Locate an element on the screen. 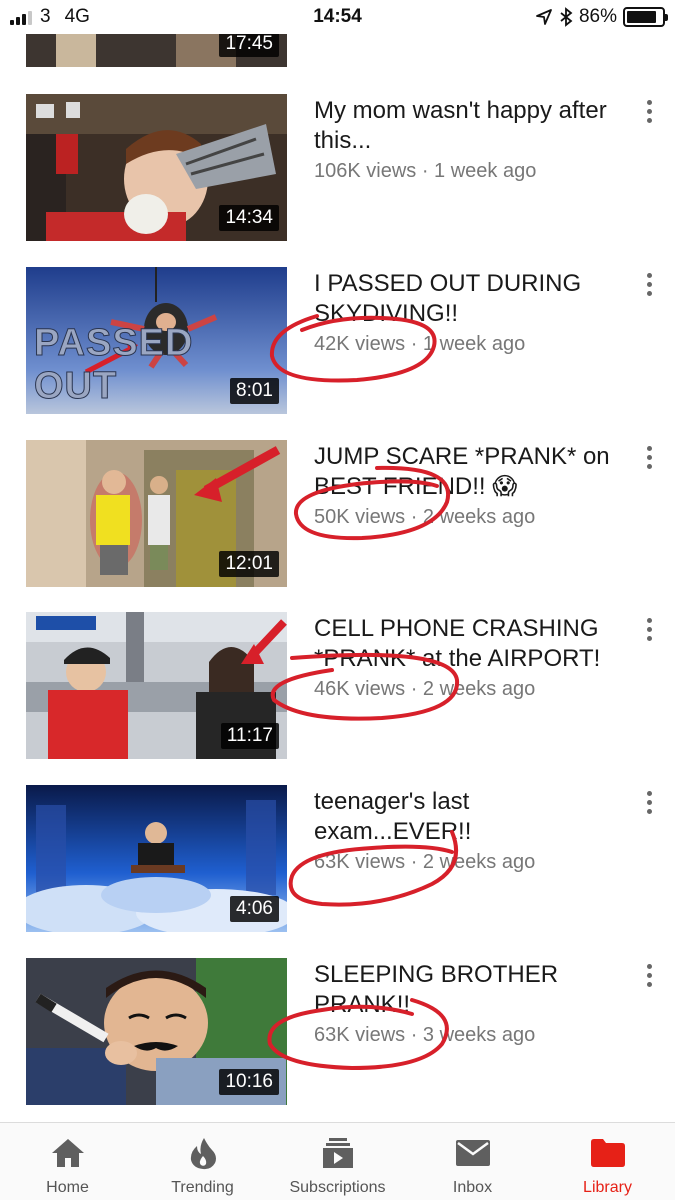 The height and width of the screenshot is (1200, 675). nav-trending: Trending is located at coordinates (202, 1161).